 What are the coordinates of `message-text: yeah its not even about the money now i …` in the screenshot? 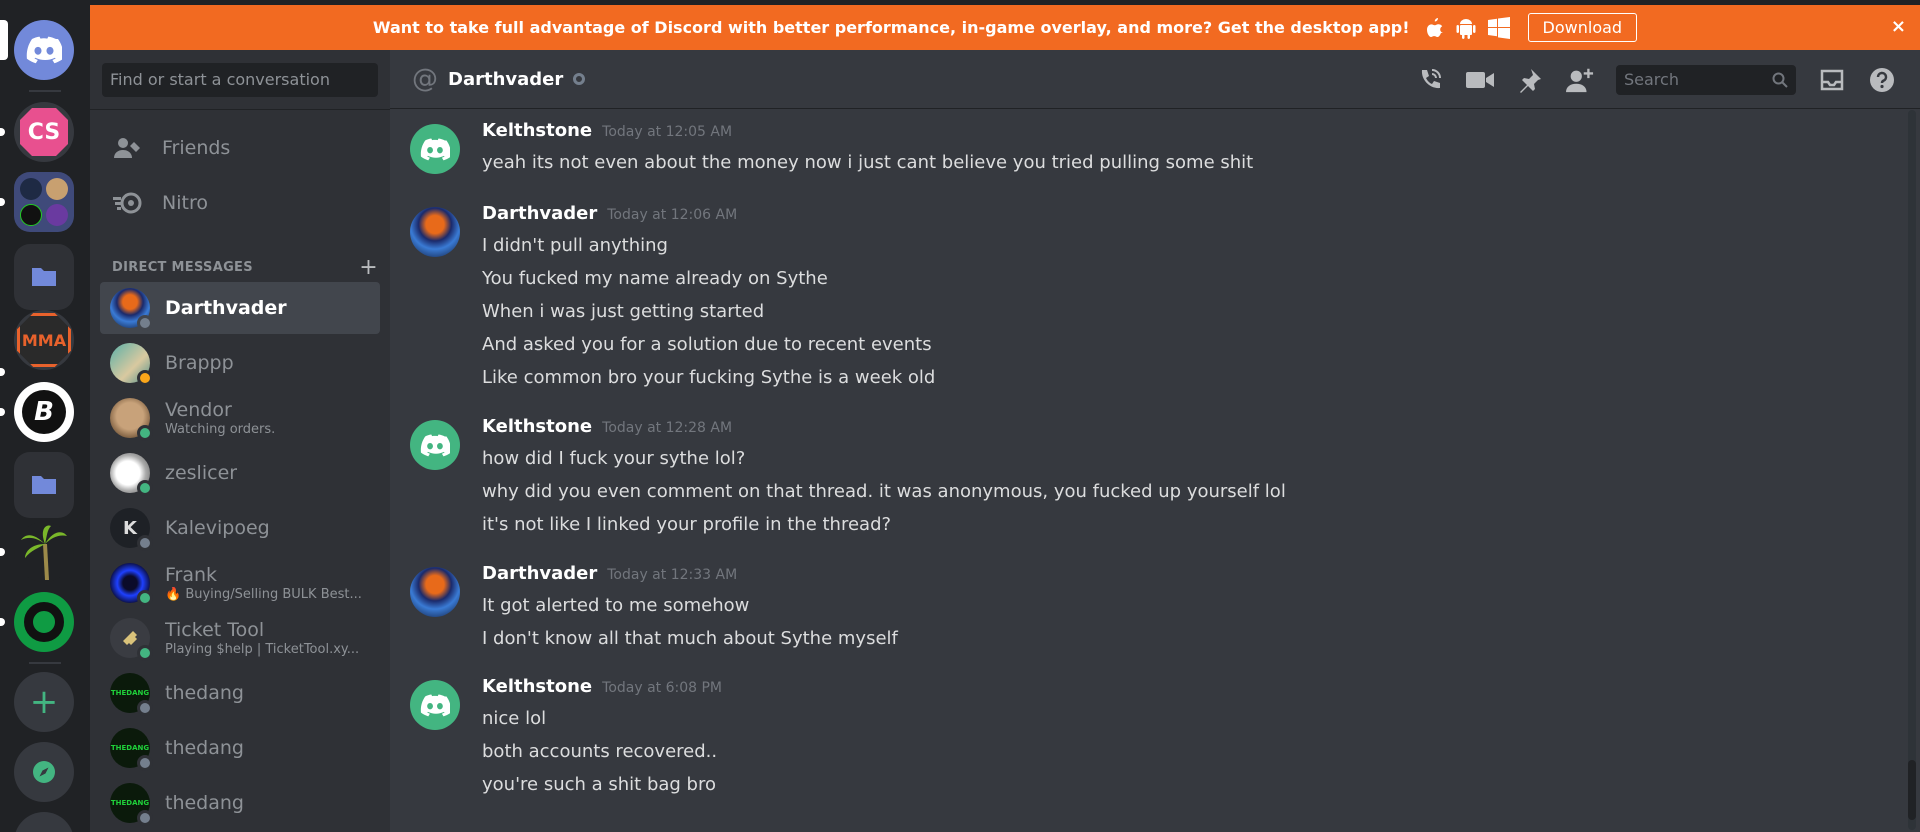 It's located at (868, 162).